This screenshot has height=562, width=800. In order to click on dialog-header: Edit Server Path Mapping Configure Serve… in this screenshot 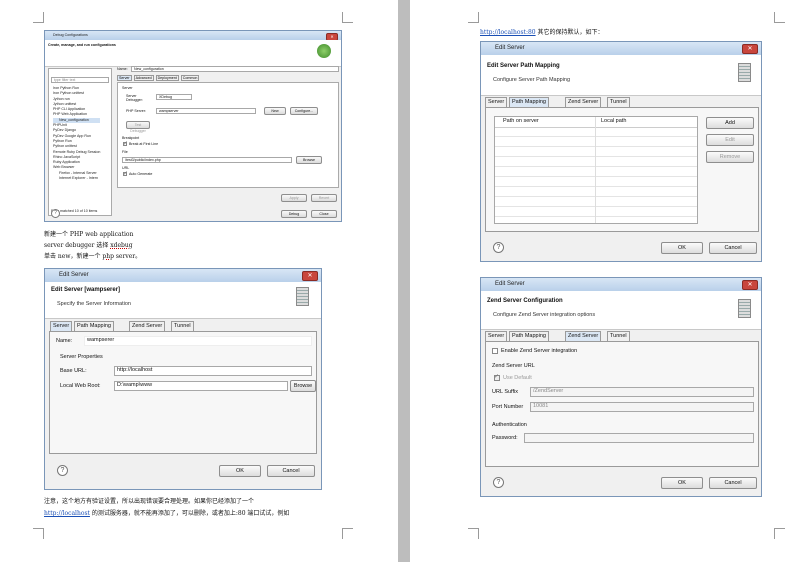, I will do `click(621, 75)`.